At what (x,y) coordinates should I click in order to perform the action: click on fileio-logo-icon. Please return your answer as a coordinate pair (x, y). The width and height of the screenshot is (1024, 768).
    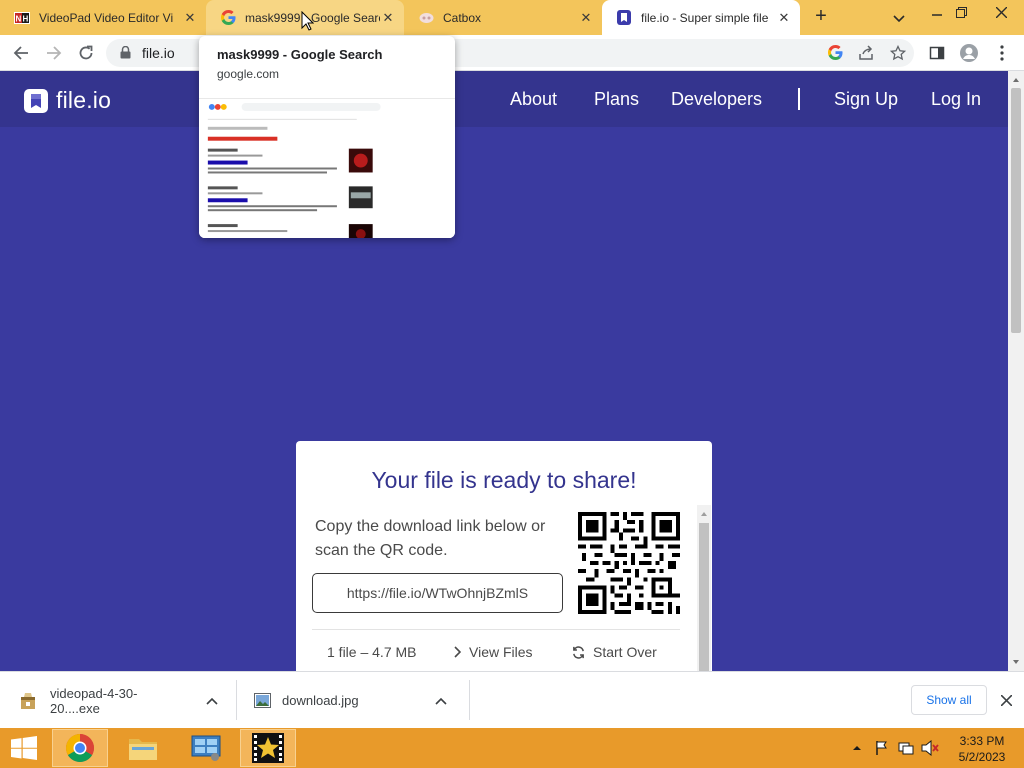
    Looking at the image, I should click on (36, 100).